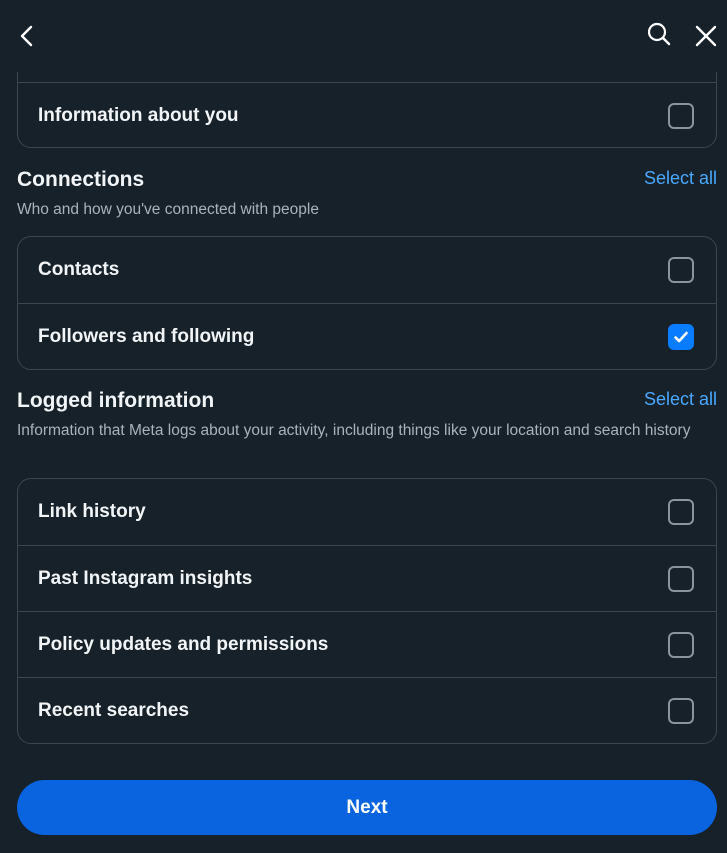  What do you see at coordinates (138, 115) in the screenshot?
I see `row-label: Information about you` at bounding box center [138, 115].